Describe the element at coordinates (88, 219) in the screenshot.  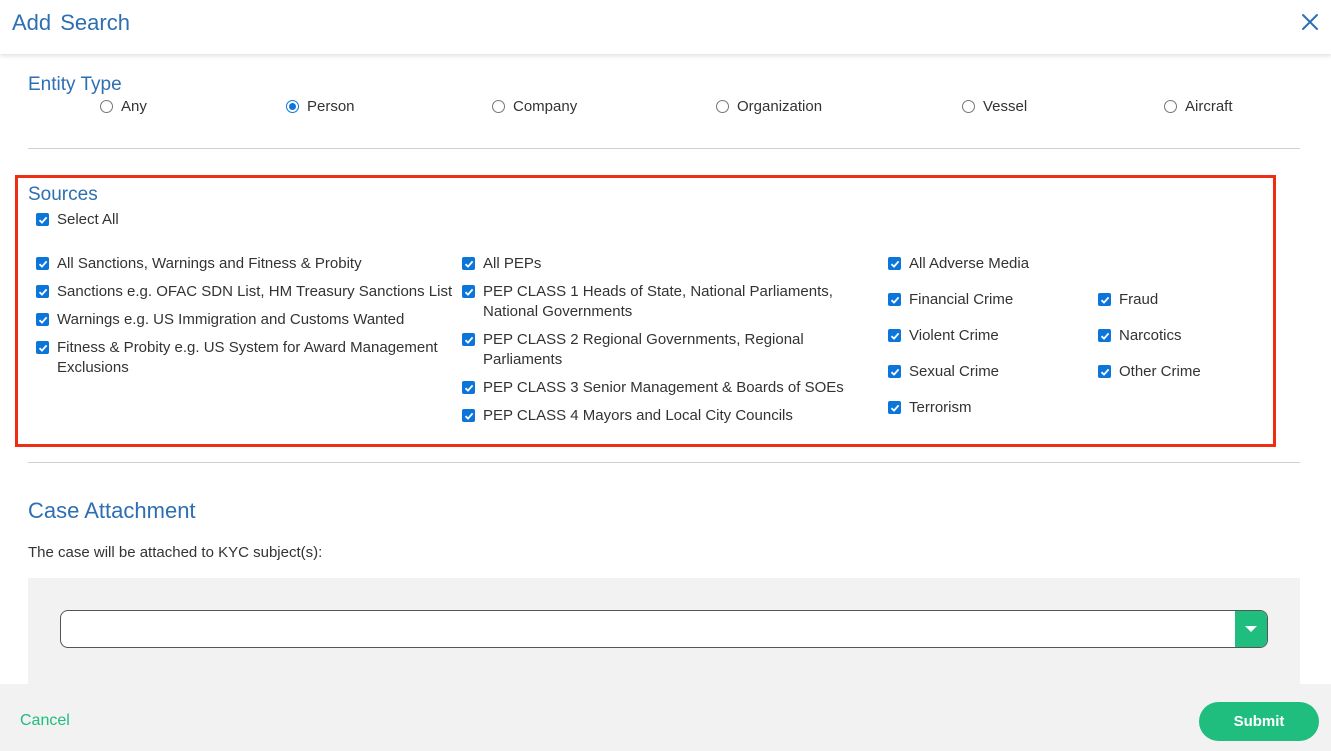
I see `checkbox-label: Select All` at that location.